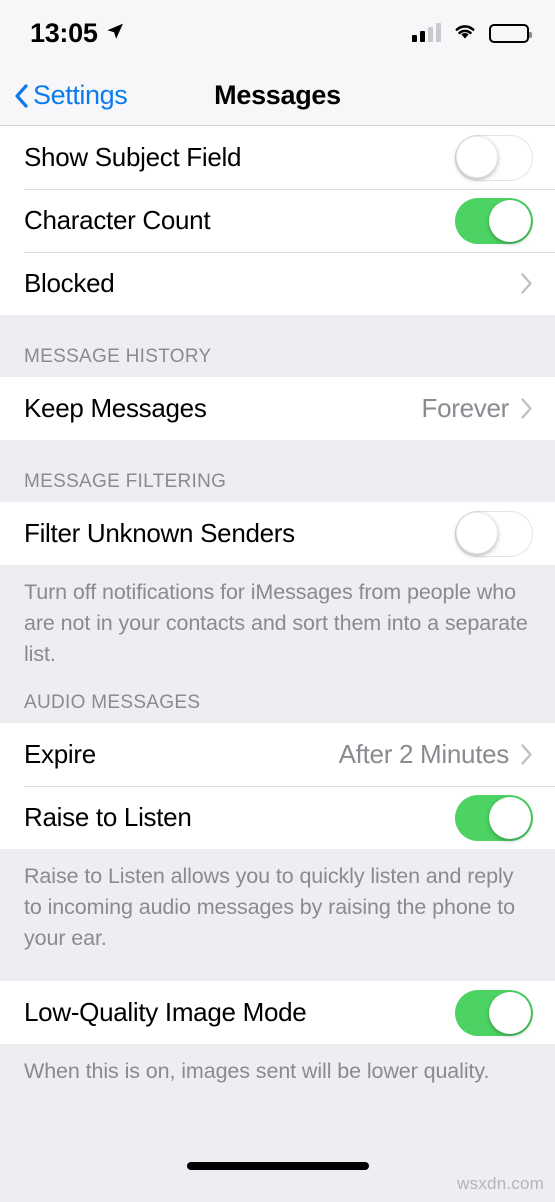 The image size is (555, 1202). I want to click on row-low-quality-image-mode: Low-Quality Image Mode, so click(277, 1012).